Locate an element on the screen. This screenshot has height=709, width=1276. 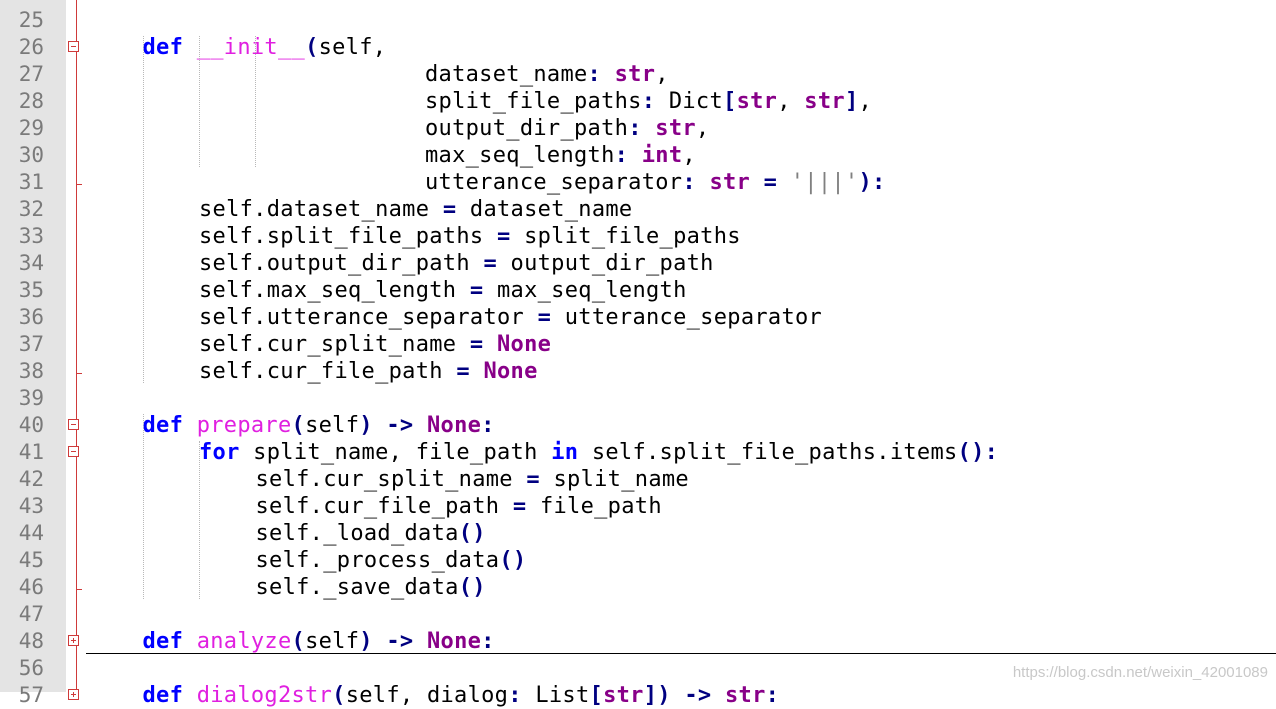
code-token: self is located at coordinates (332, 425).